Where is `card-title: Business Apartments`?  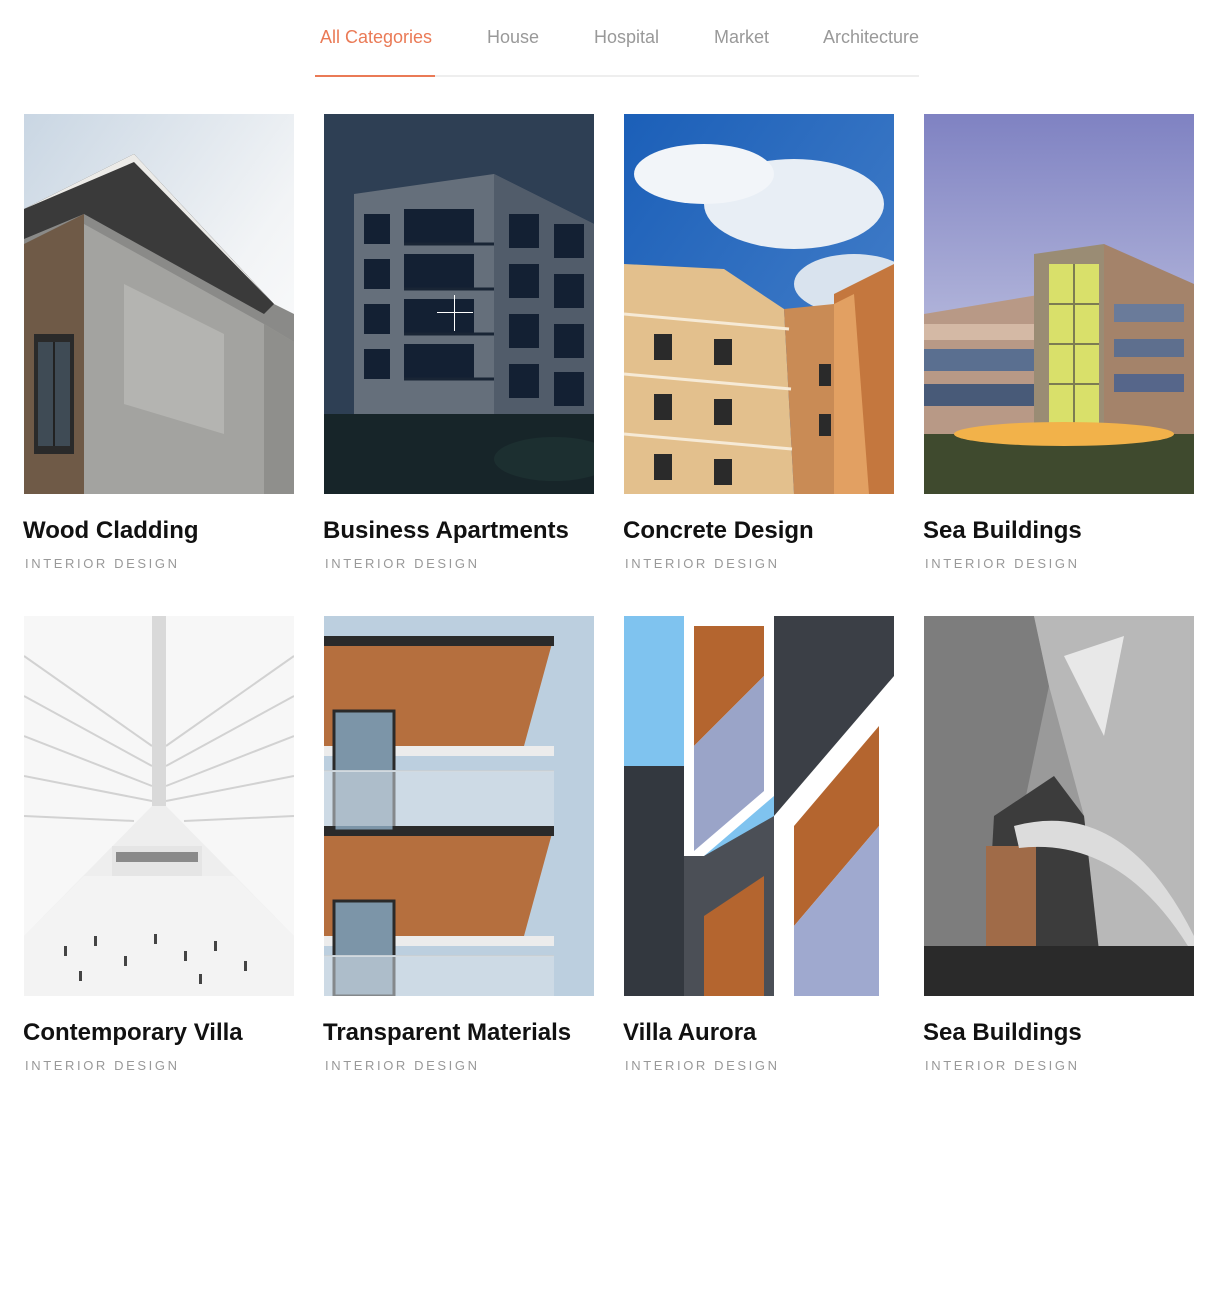 card-title: Business Apartments is located at coordinates (458, 531).